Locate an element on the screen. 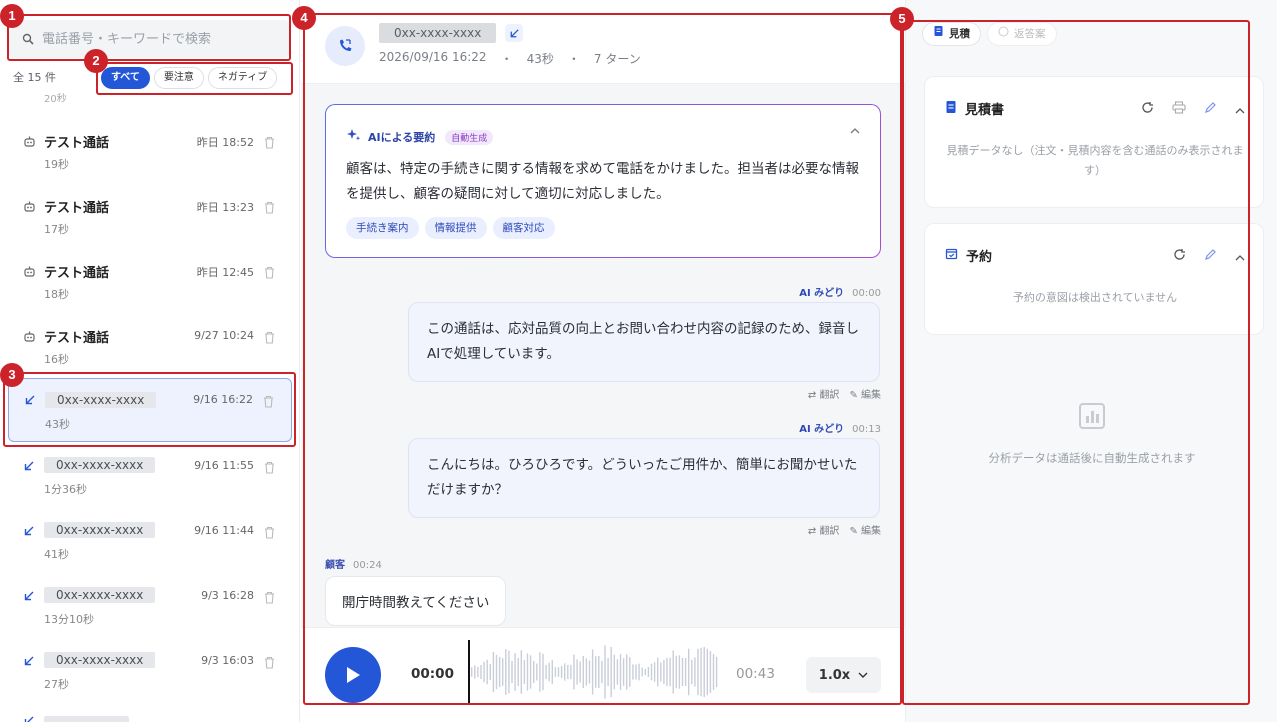  call-list-item: テスト通話 19秒 昨日 18:52 is located at coordinates (150, 153).